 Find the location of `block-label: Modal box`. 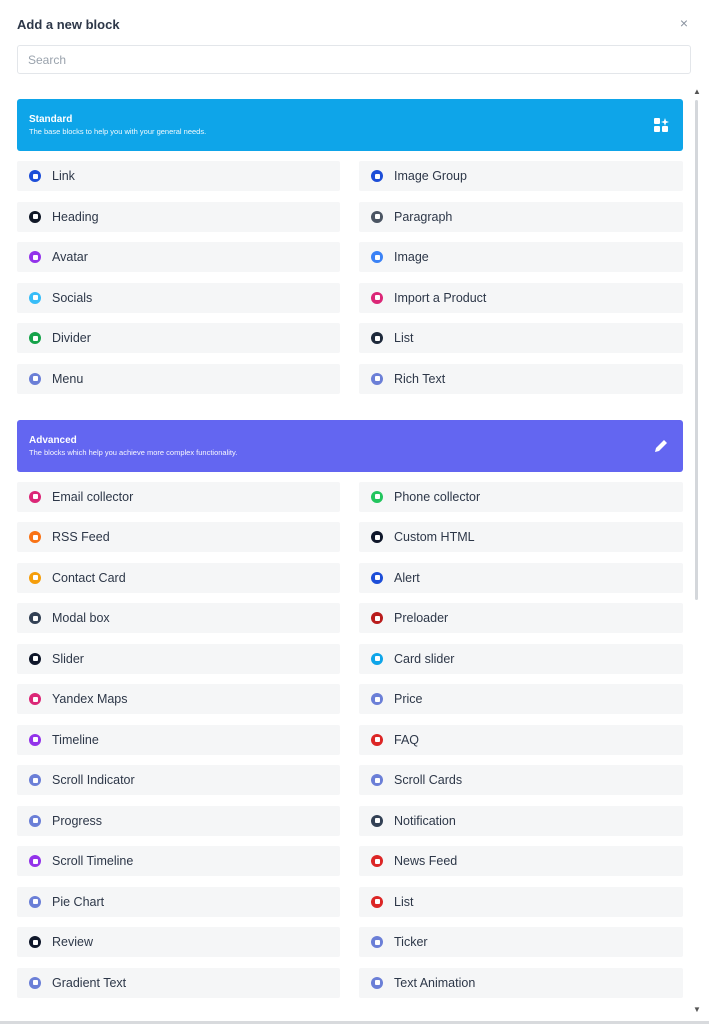

block-label: Modal box is located at coordinates (81, 618).